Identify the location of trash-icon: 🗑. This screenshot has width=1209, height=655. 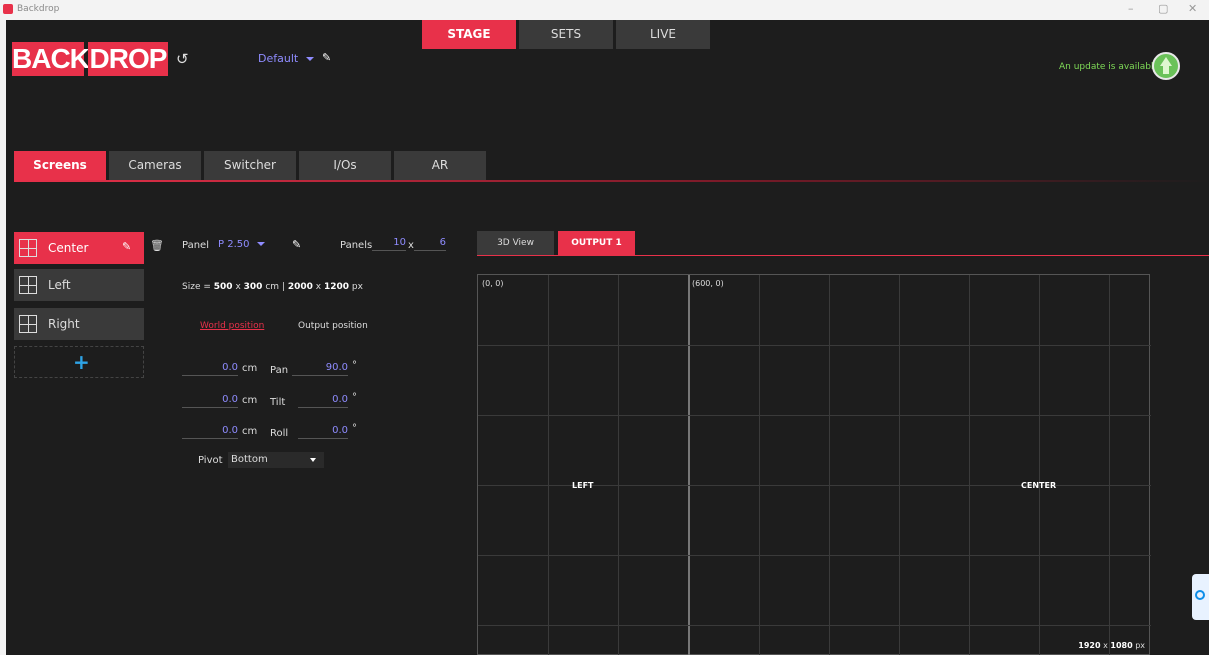
(157, 245).